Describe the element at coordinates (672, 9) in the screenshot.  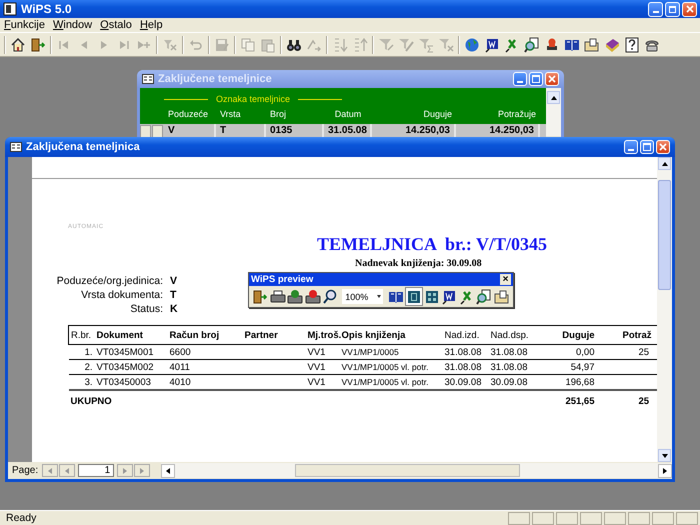
I see `restore-button` at that location.